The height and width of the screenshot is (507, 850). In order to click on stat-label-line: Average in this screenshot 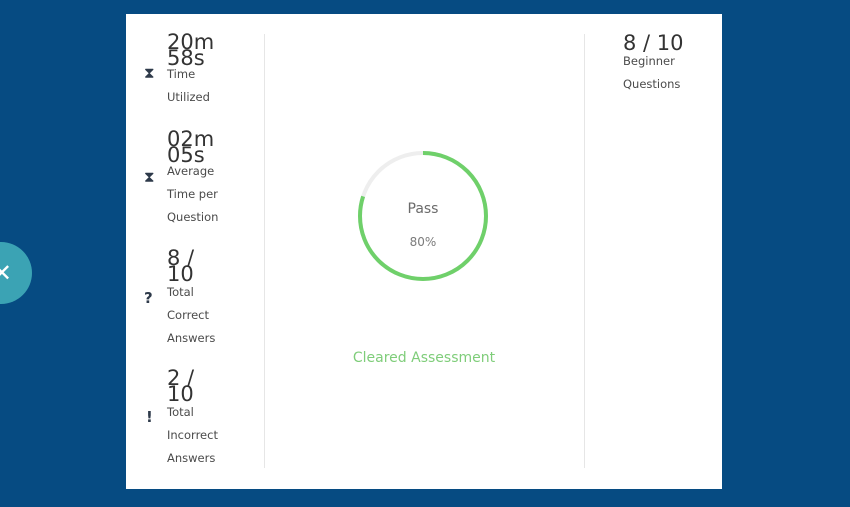, I will do `click(191, 171)`.